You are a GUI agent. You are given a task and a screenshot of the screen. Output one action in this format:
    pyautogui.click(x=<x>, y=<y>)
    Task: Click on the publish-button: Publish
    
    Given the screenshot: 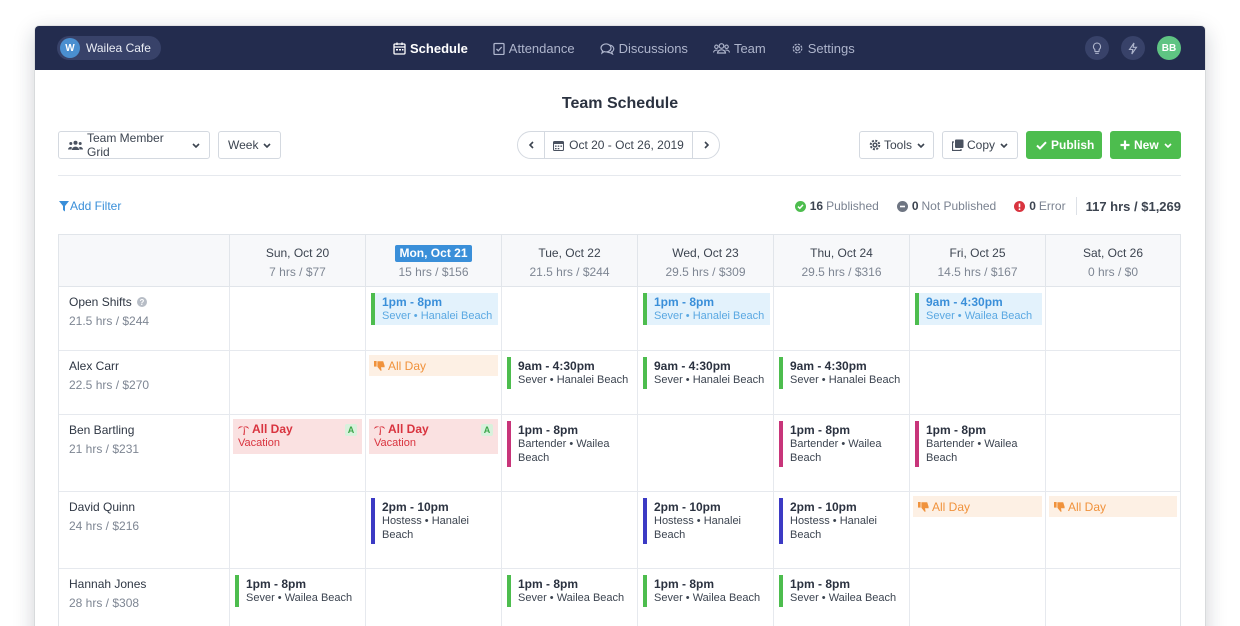 What is the action you would take?
    pyautogui.click(x=1064, y=145)
    